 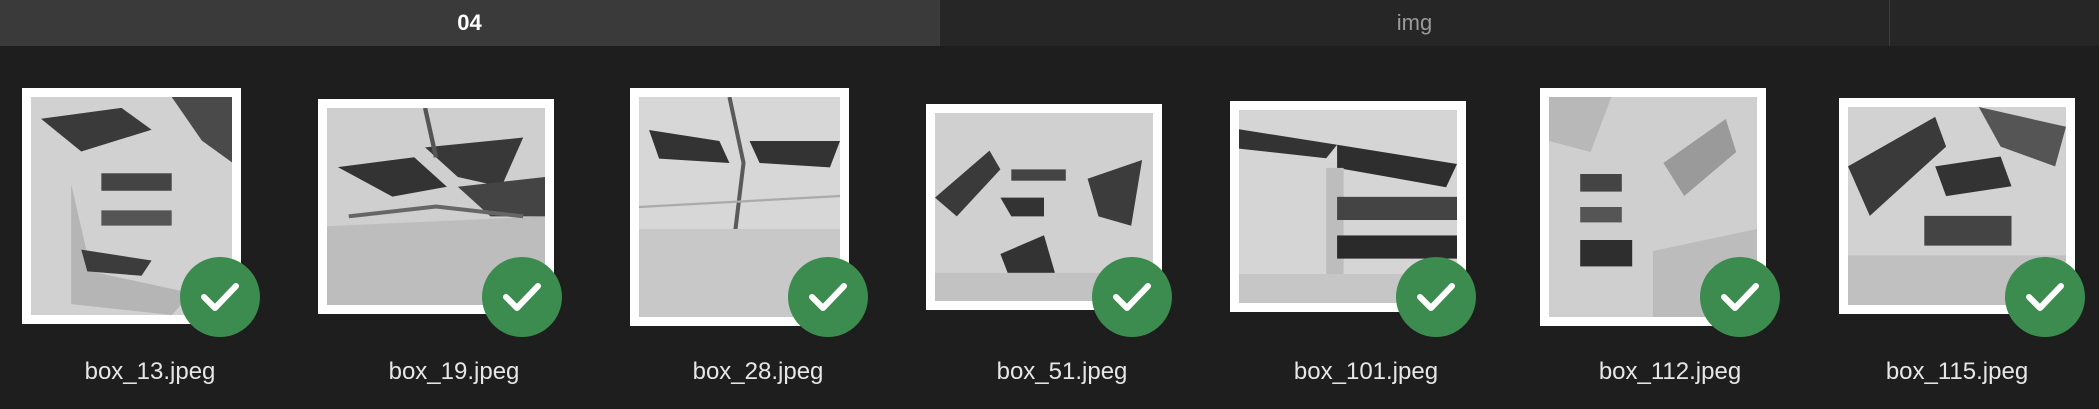 What do you see at coordinates (758, 371) in the screenshot?
I see `file-name: box_28.jpeg` at bounding box center [758, 371].